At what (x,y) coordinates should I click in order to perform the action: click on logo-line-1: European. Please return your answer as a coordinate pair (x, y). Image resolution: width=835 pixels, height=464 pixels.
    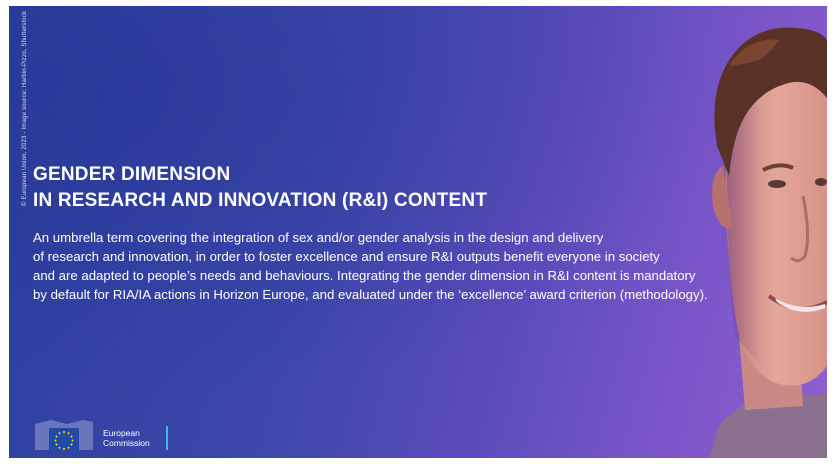
    Looking at the image, I should click on (121, 433).